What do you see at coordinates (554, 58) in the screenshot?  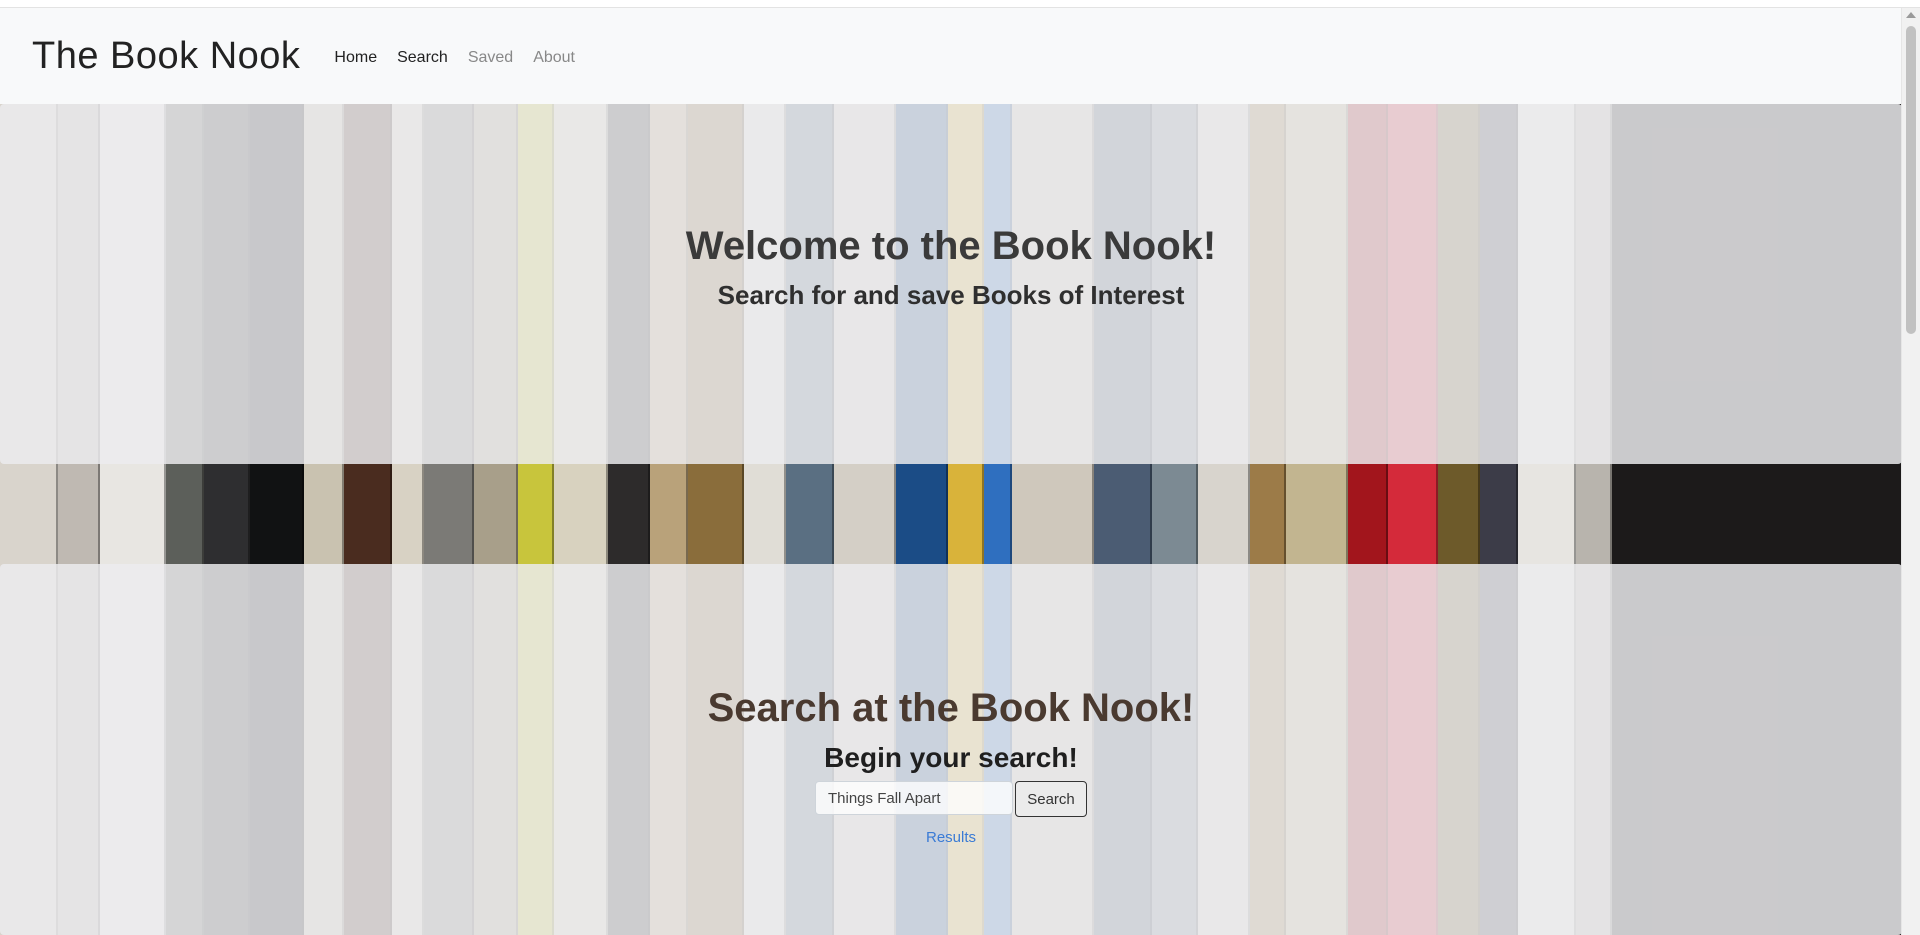 I see `nav-link-about: About` at bounding box center [554, 58].